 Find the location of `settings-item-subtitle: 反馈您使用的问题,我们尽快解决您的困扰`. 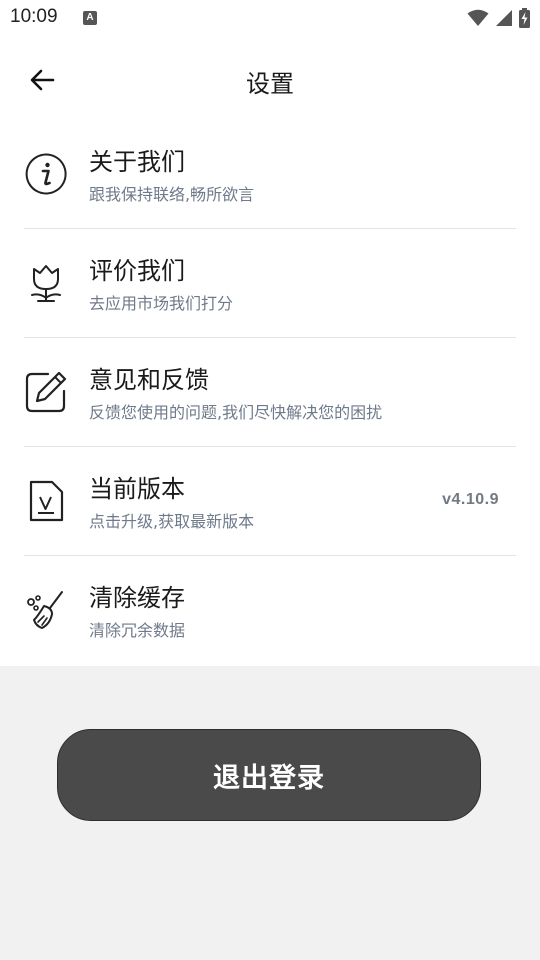

settings-item-subtitle: 反馈您使用的问题,我们尽快解决您的困扰 is located at coordinates (236, 412).